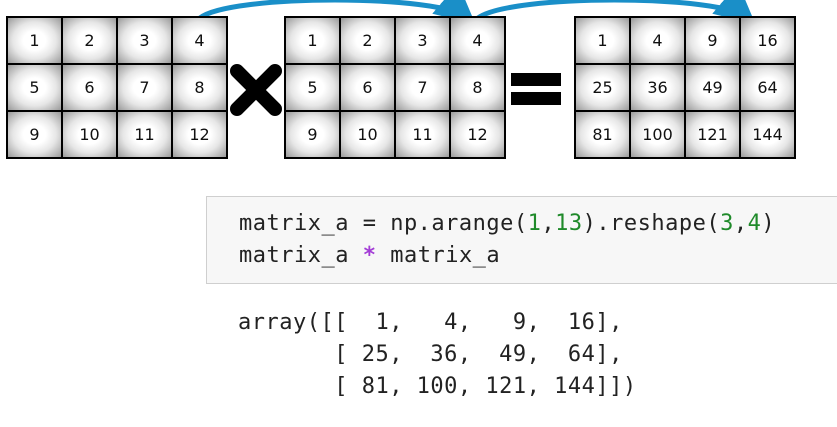 The height and width of the screenshot is (427, 837). Describe the element at coordinates (767, 87) in the screenshot. I see `matrix-cell: 64` at that location.